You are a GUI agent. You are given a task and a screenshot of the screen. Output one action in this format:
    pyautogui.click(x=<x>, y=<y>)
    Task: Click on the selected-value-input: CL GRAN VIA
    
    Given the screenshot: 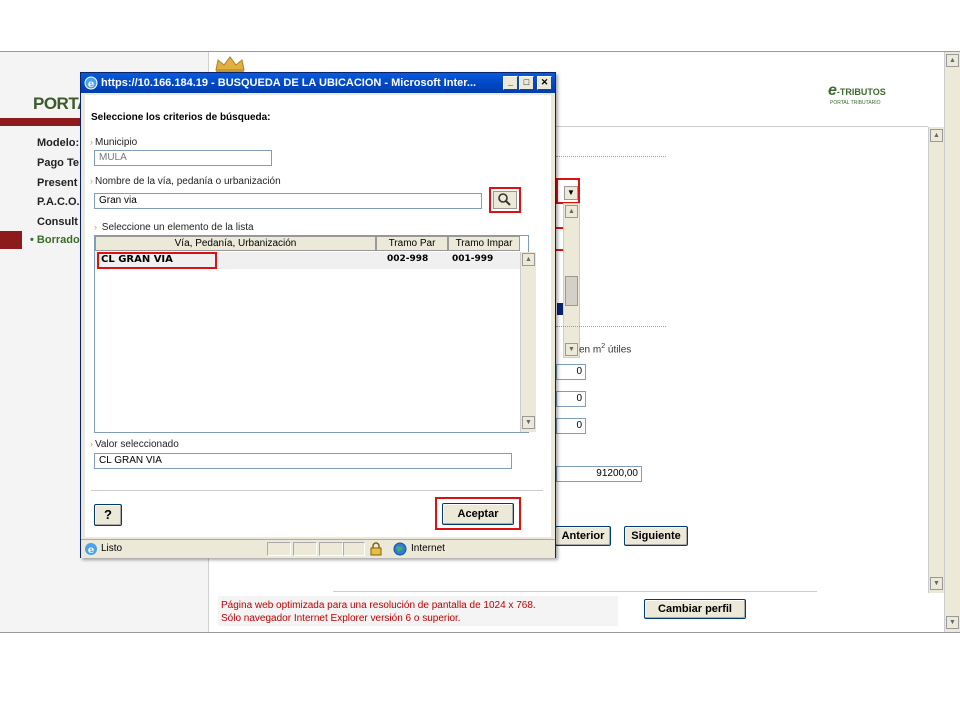 What is the action you would take?
    pyautogui.click(x=303, y=461)
    